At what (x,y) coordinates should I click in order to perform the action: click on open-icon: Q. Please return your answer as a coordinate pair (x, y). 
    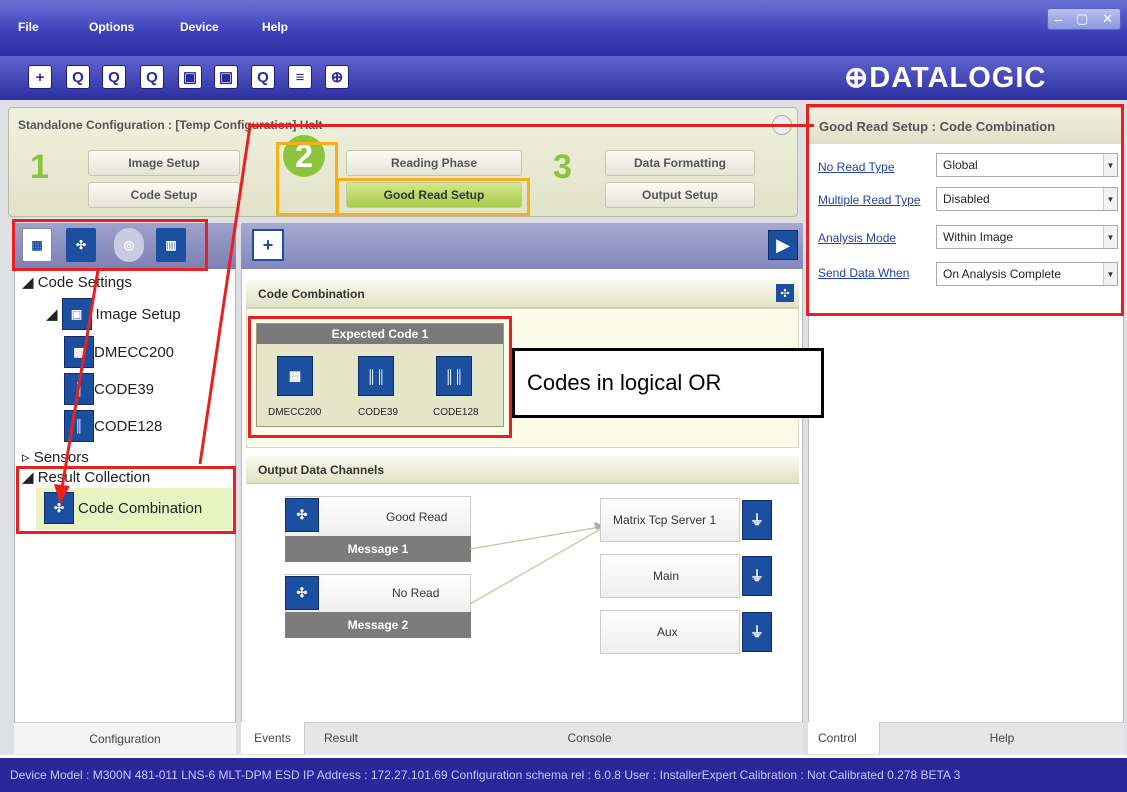
    Looking at the image, I should click on (152, 77).